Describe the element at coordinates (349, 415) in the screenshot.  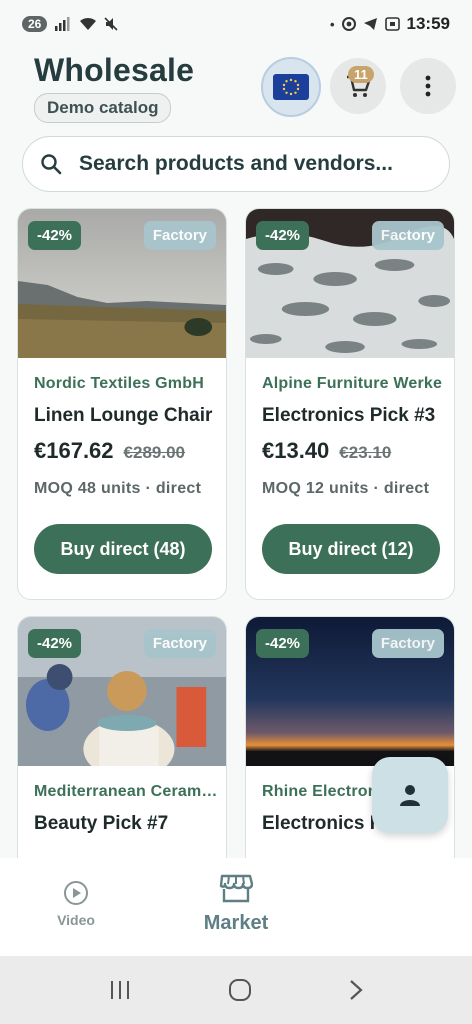
I see `product-name: Electronics Pick #3` at that location.